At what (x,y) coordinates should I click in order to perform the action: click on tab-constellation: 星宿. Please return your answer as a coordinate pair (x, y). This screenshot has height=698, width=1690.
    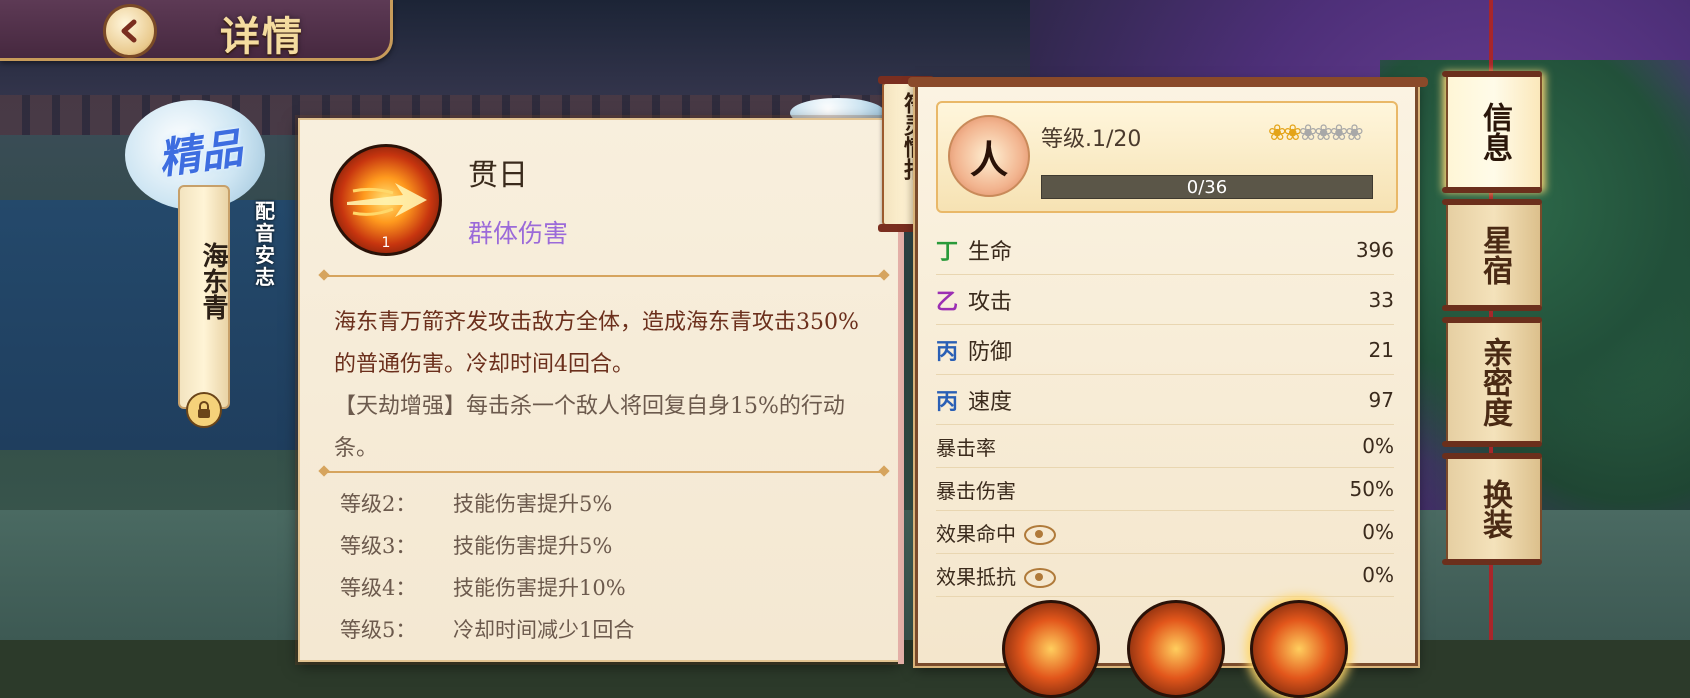
    Looking at the image, I should click on (1492, 255).